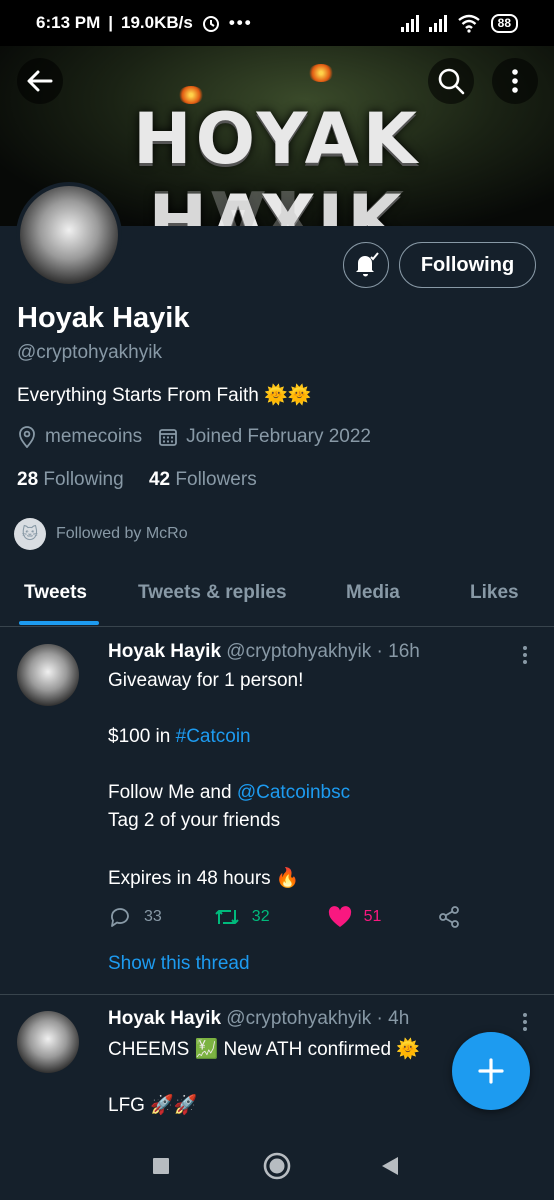 This screenshot has width=554, height=1200. What do you see at coordinates (242, 917) in the screenshot?
I see `retweet-button: 32` at bounding box center [242, 917].